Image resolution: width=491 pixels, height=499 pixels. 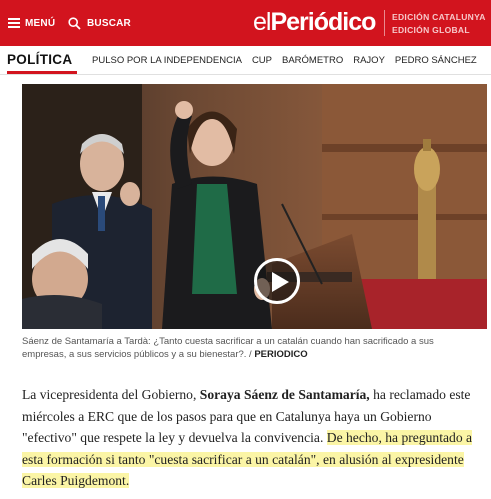 I want to click on search-button: BUSCAR, so click(x=99, y=23).